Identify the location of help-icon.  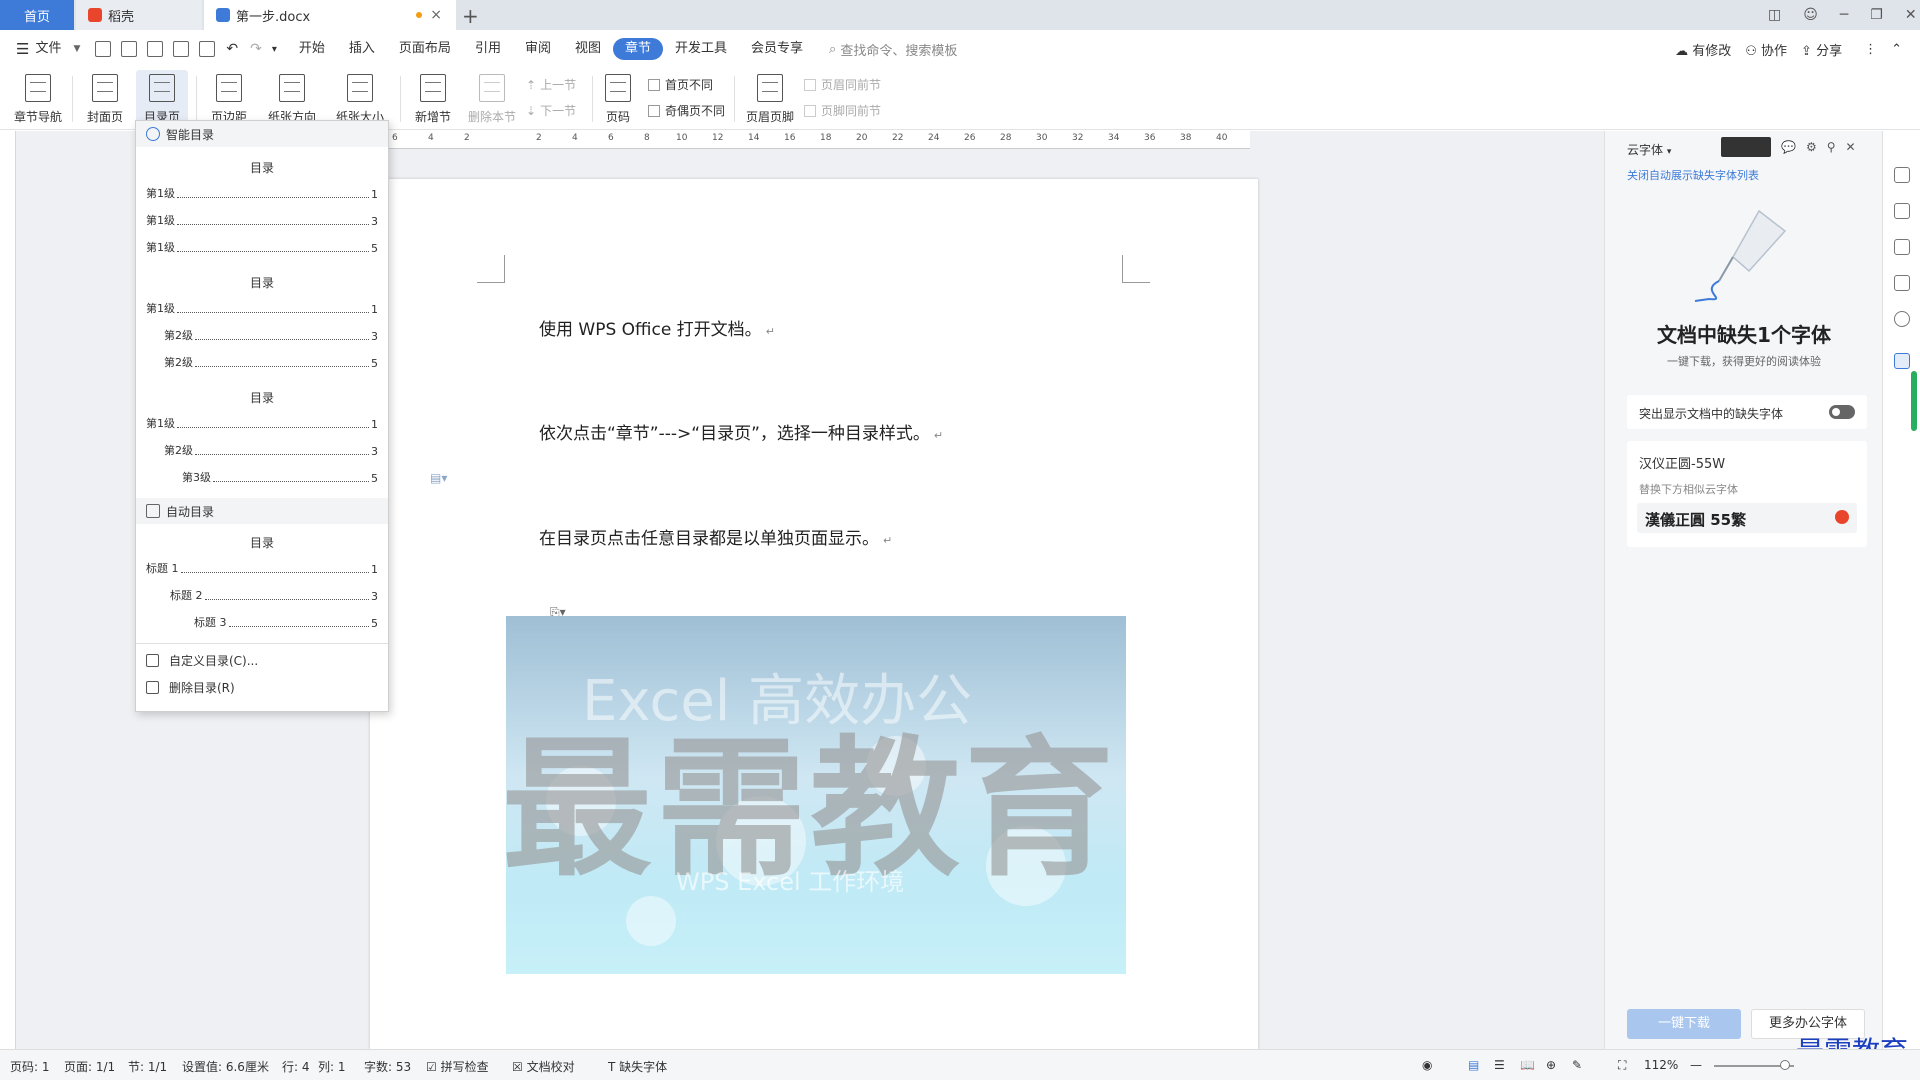
(1902, 319).